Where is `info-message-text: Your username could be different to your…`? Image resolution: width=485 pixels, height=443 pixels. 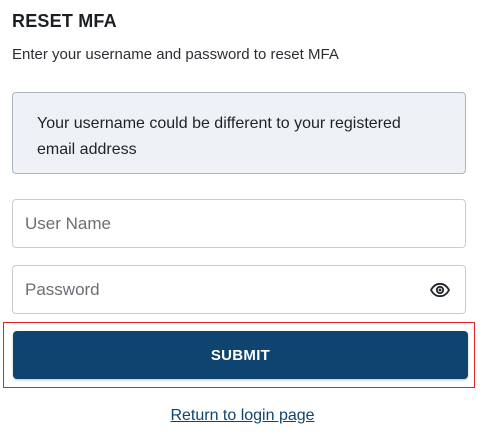 info-message-text: Your username could be different to your… is located at coordinates (219, 136).